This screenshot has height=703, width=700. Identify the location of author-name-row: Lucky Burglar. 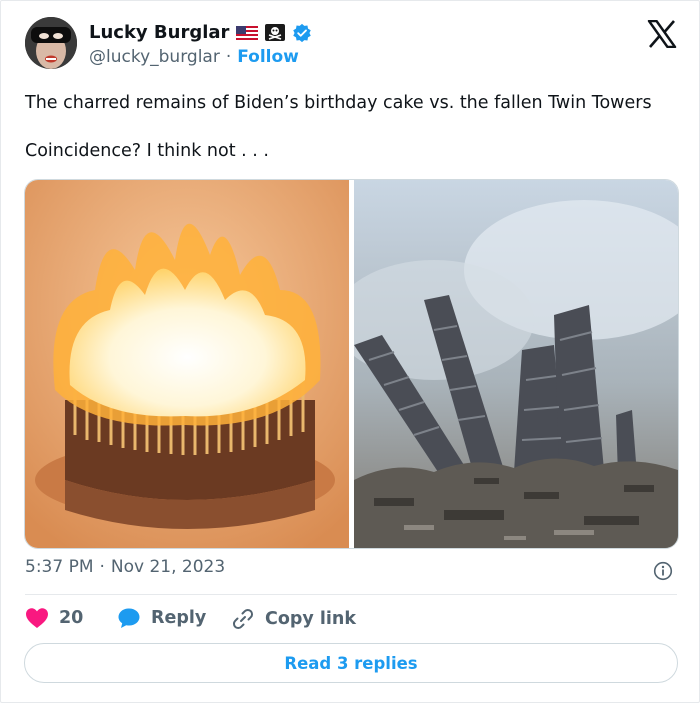
(200, 32).